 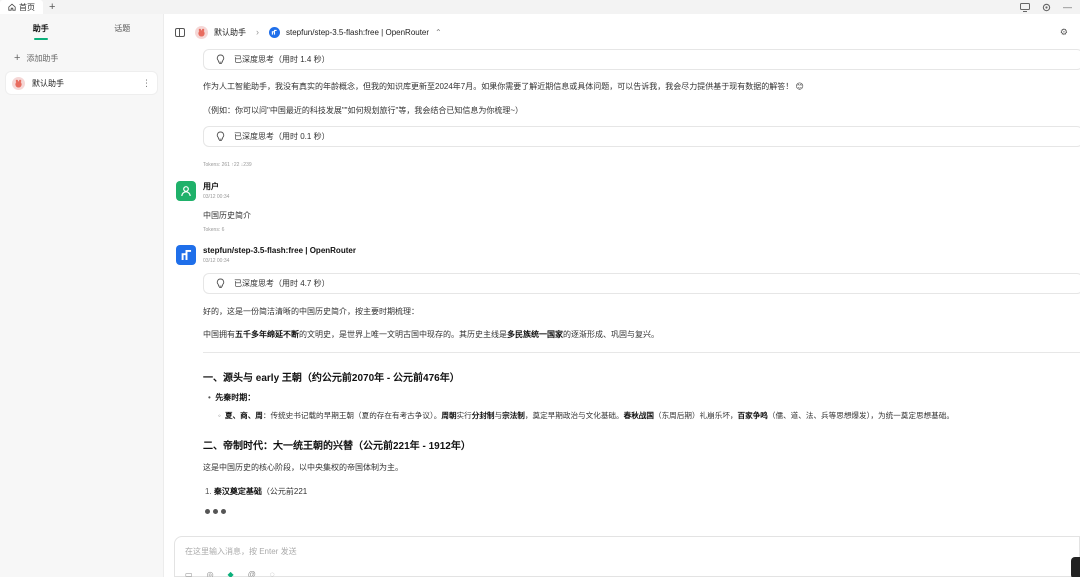 What do you see at coordinates (1025, 7) in the screenshot?
I see `monitor-icon` at bounding box center [1025, 7].